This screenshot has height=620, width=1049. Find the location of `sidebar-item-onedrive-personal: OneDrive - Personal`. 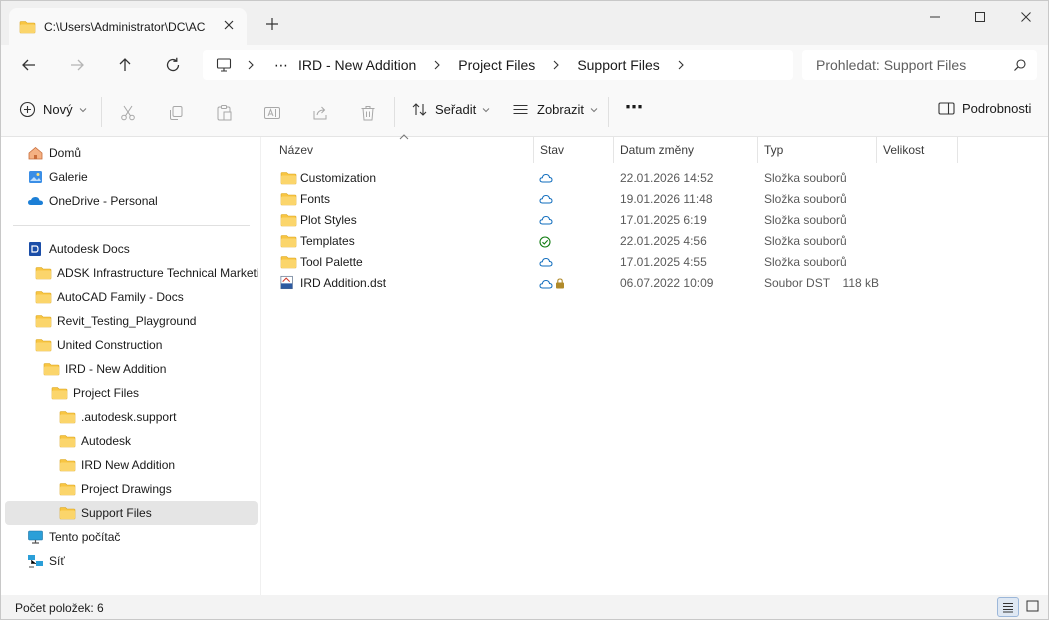

sidebar-item-onedrive-personal: OneDrive - Personal is located at coordinates (142, 201).